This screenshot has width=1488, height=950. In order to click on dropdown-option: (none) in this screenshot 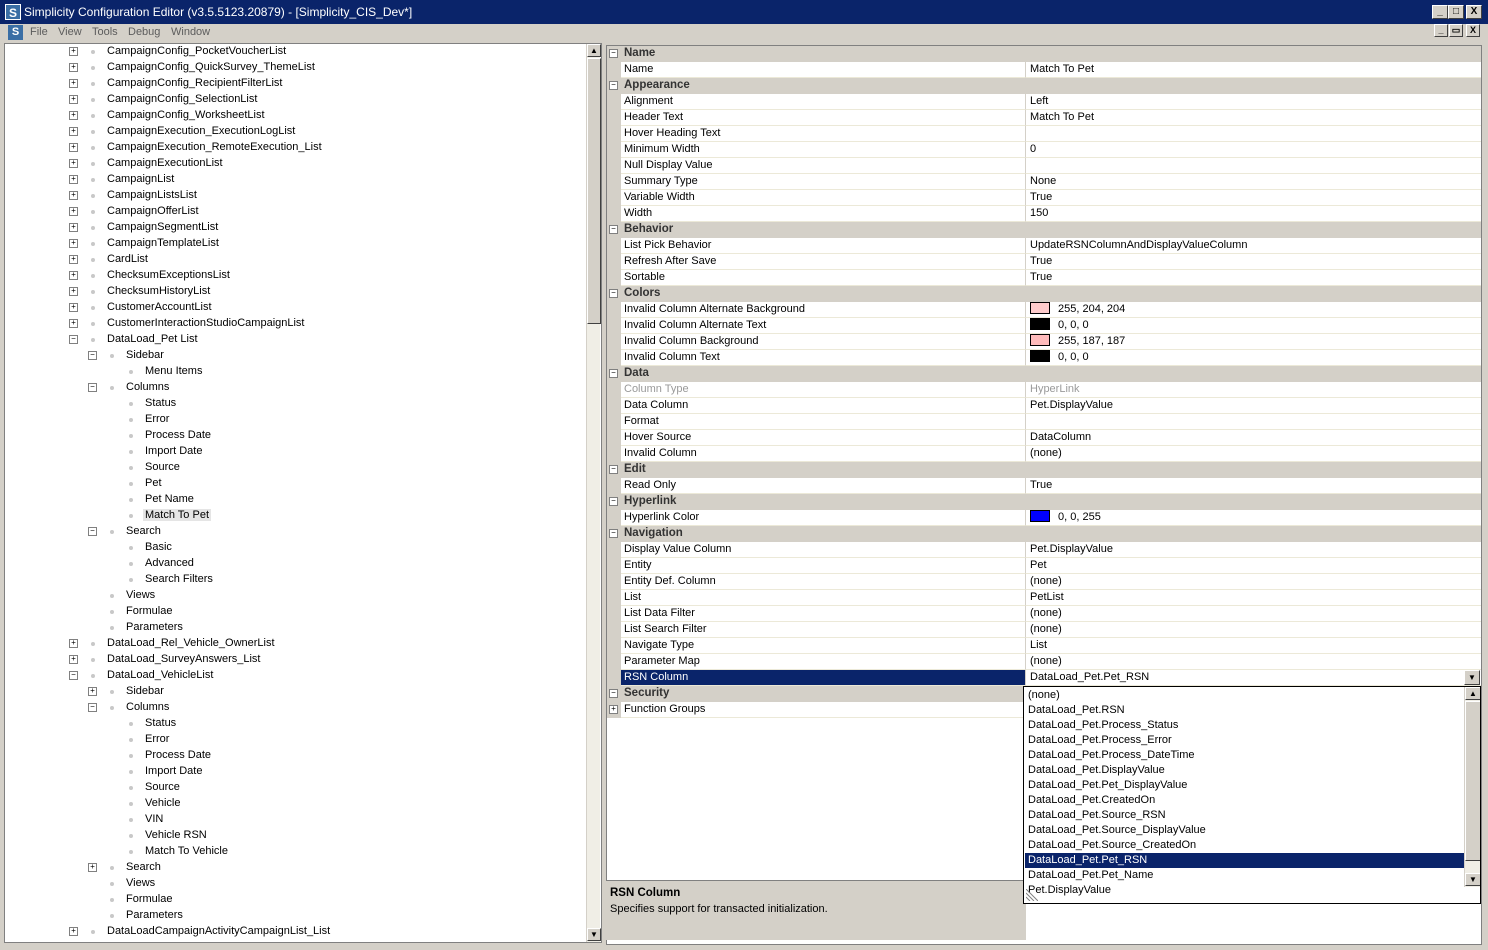, I will do `click(1244, 695)`.